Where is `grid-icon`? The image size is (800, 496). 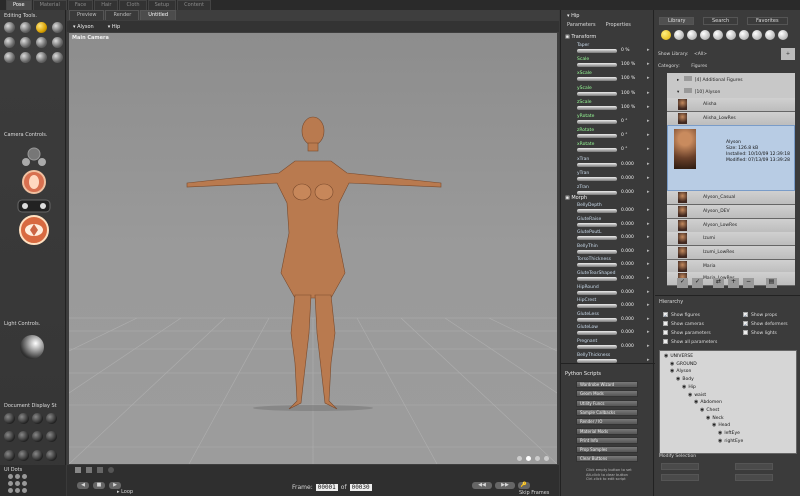 grid-icon is located at coordinates (89, 470).